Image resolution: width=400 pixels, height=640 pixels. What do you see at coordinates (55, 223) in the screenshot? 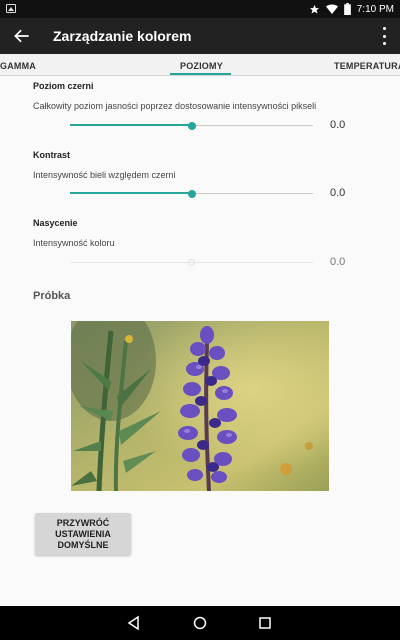
I see `setting-name: Nasycenie` at bounding box center [55, 223].